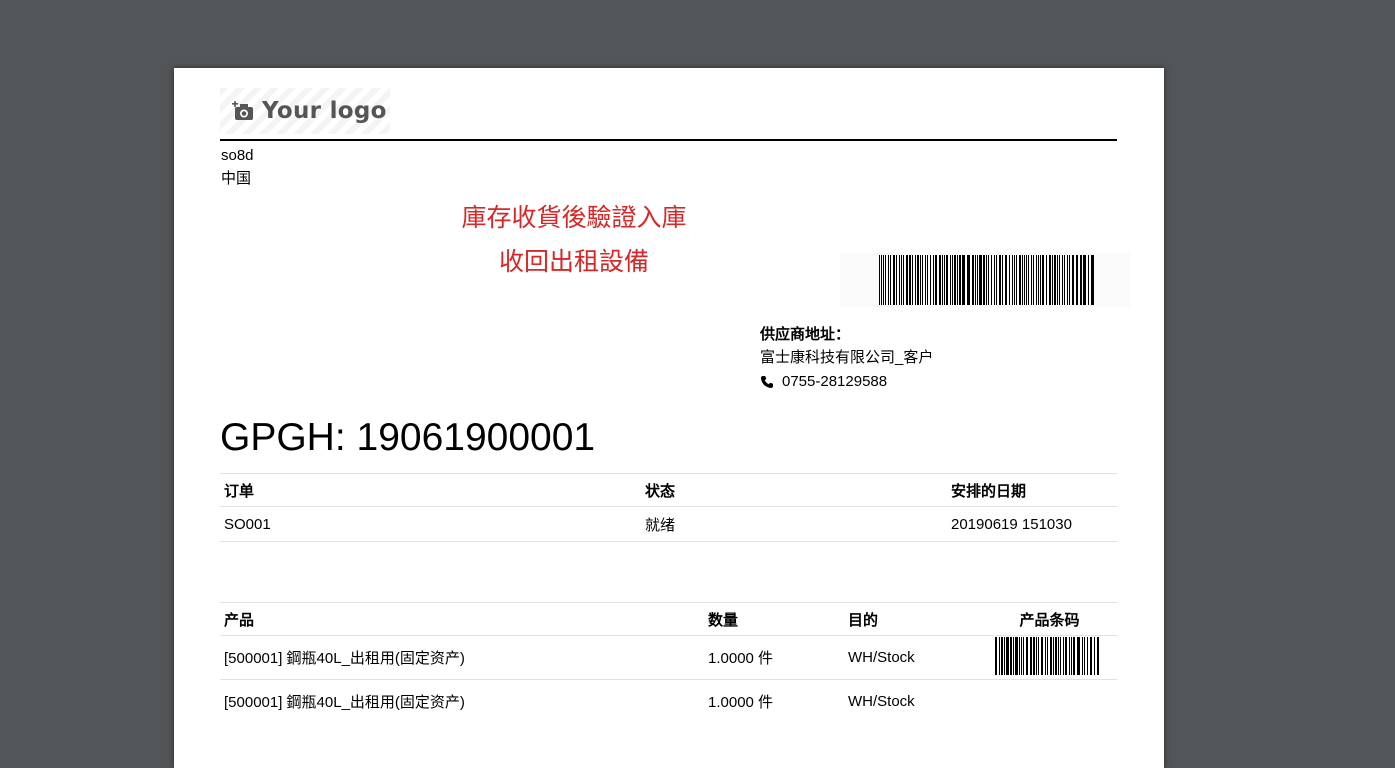 This screenshot has width=1395, height=768. I want to click on header-divider, so click(668, 140).